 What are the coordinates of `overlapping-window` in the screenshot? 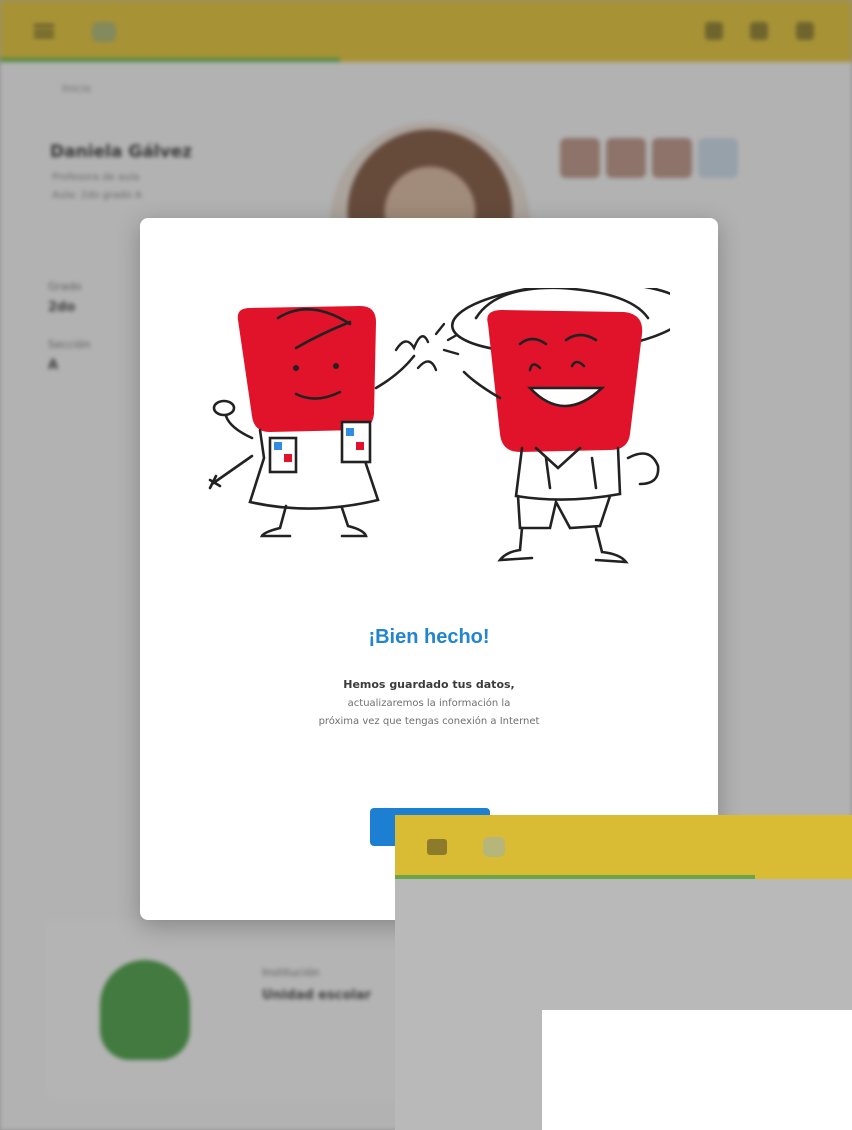 It's located at (623, 972).